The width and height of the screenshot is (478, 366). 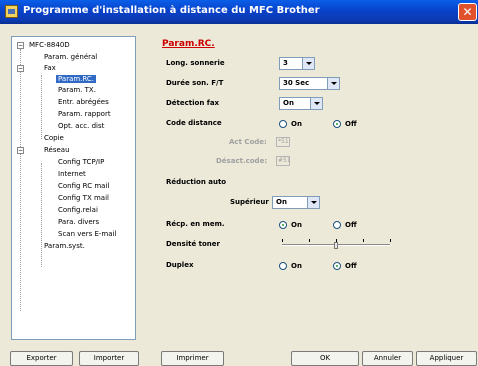 I want to click on ft-duration-select: 30 Sec, so click(x=309, y=83).